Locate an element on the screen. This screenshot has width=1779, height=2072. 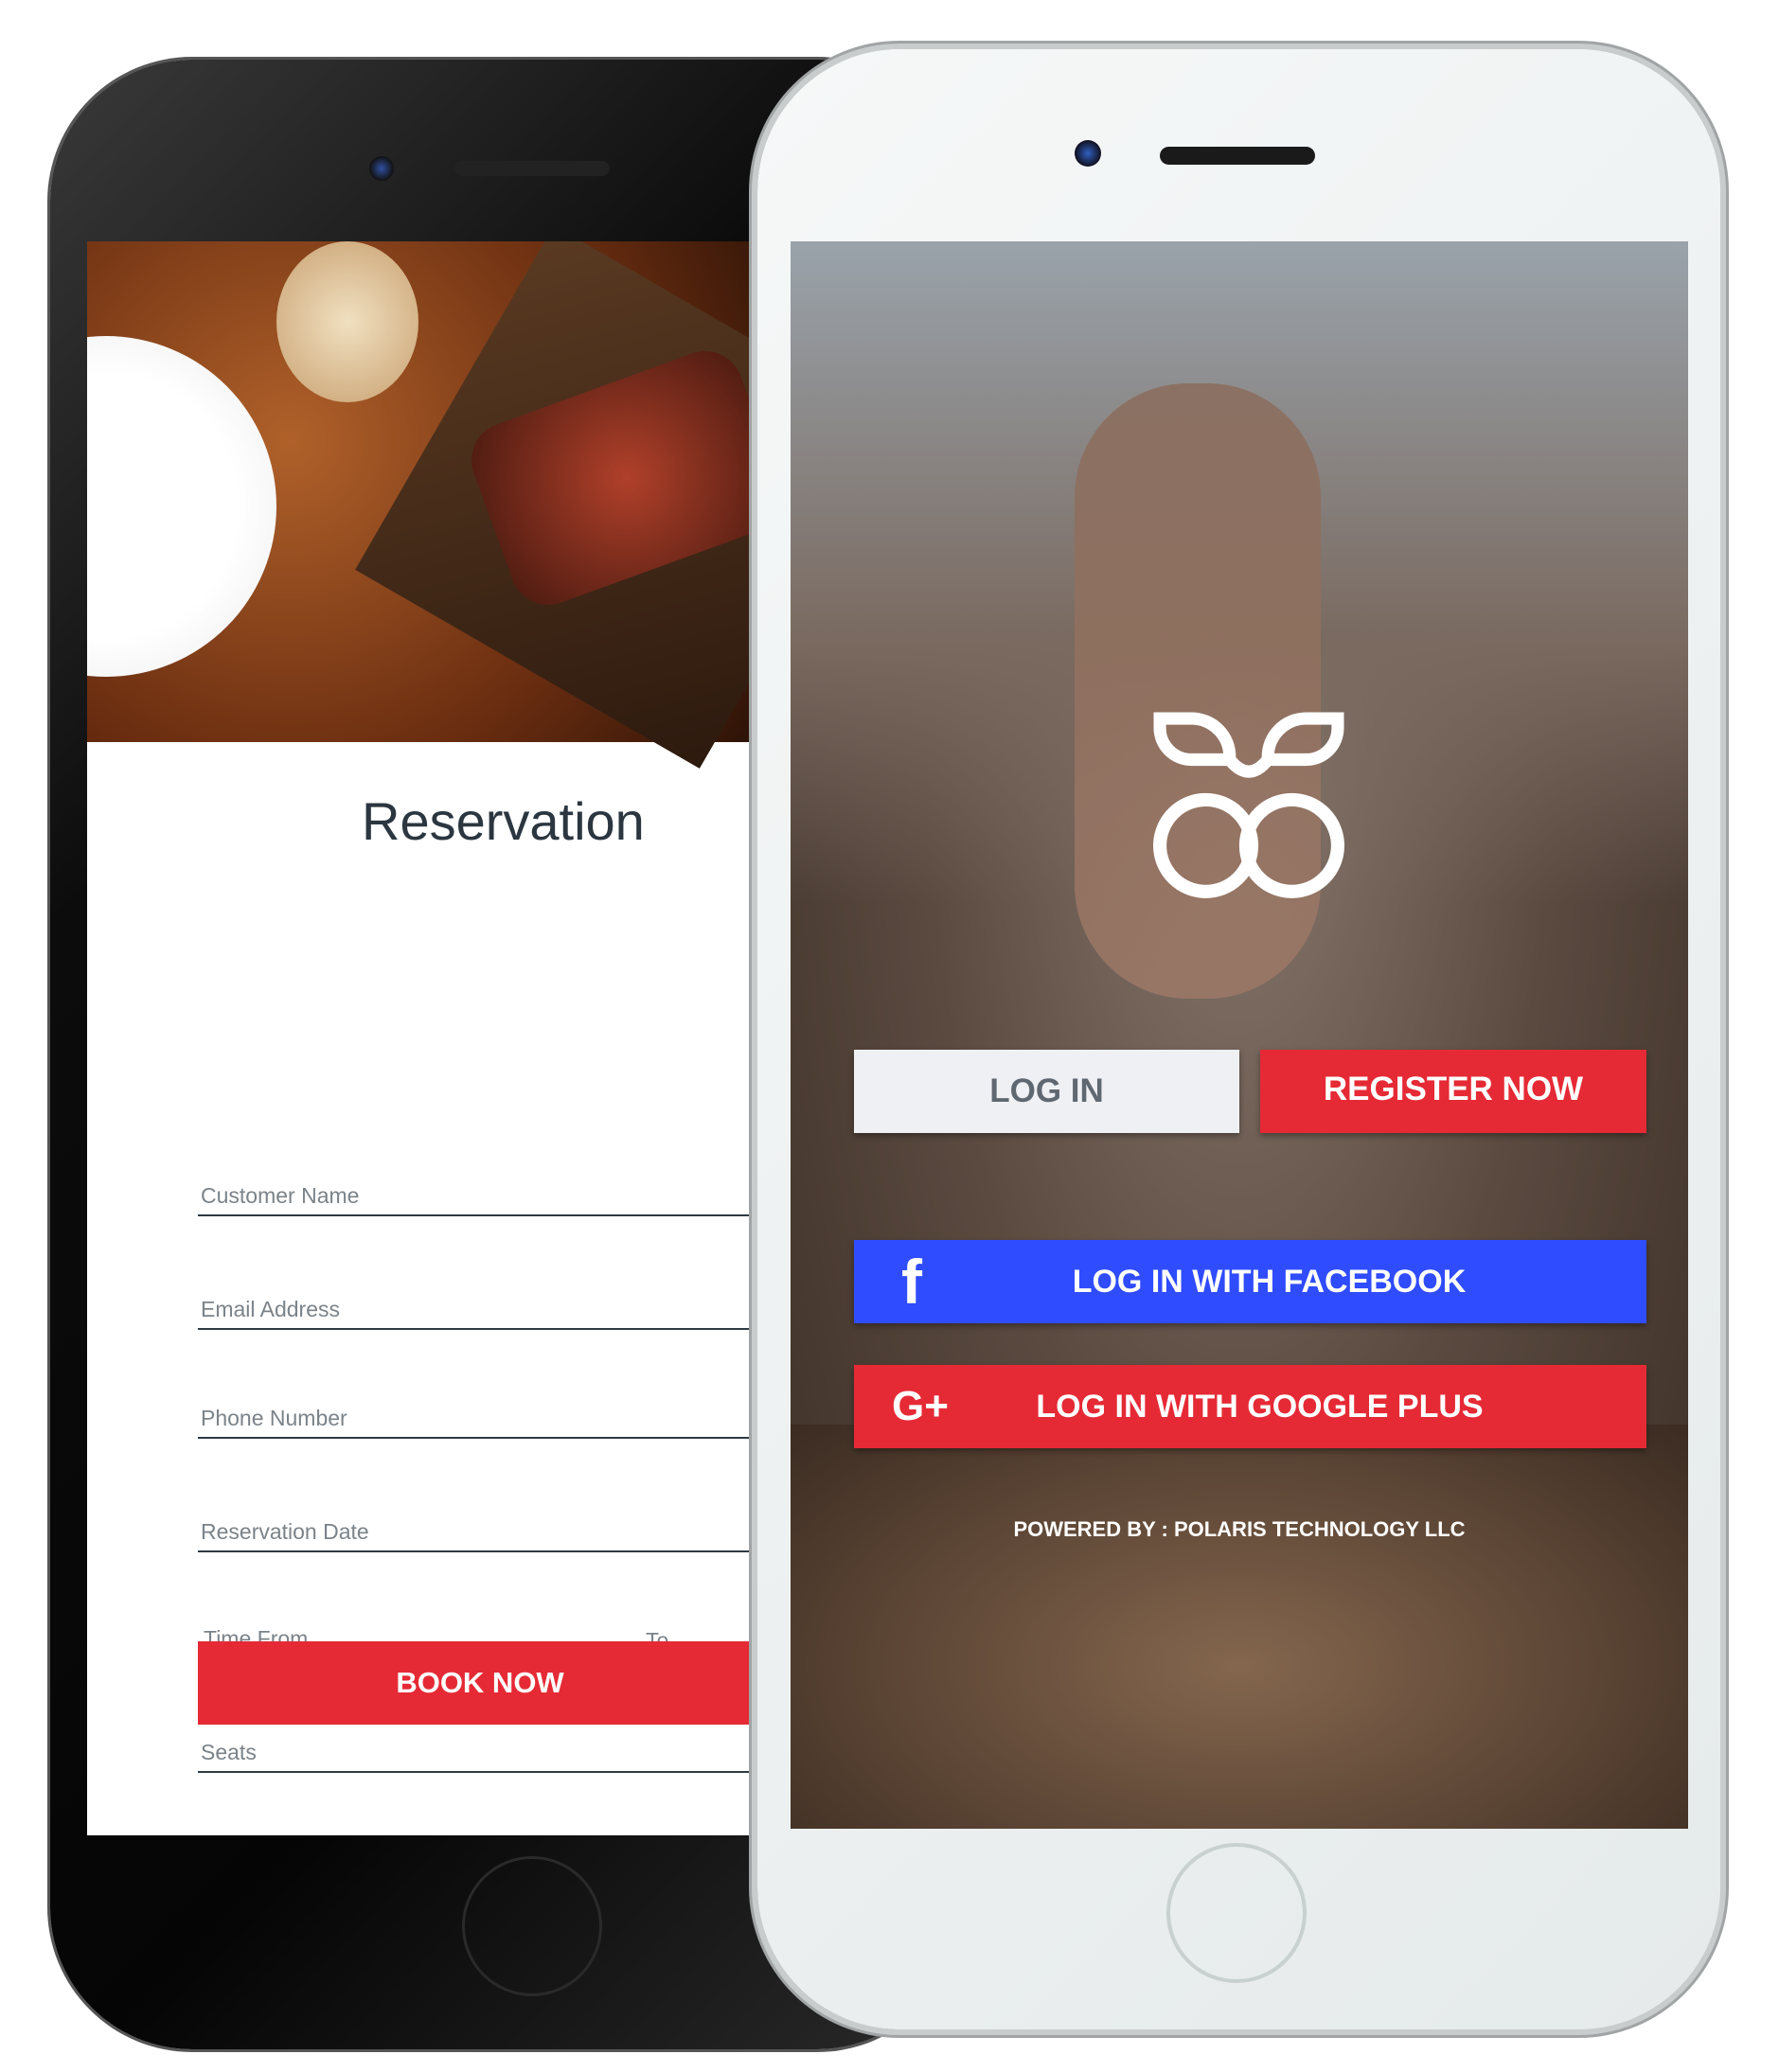
field-placeholder: Reservation Date is located at coordinates (285, 1531).